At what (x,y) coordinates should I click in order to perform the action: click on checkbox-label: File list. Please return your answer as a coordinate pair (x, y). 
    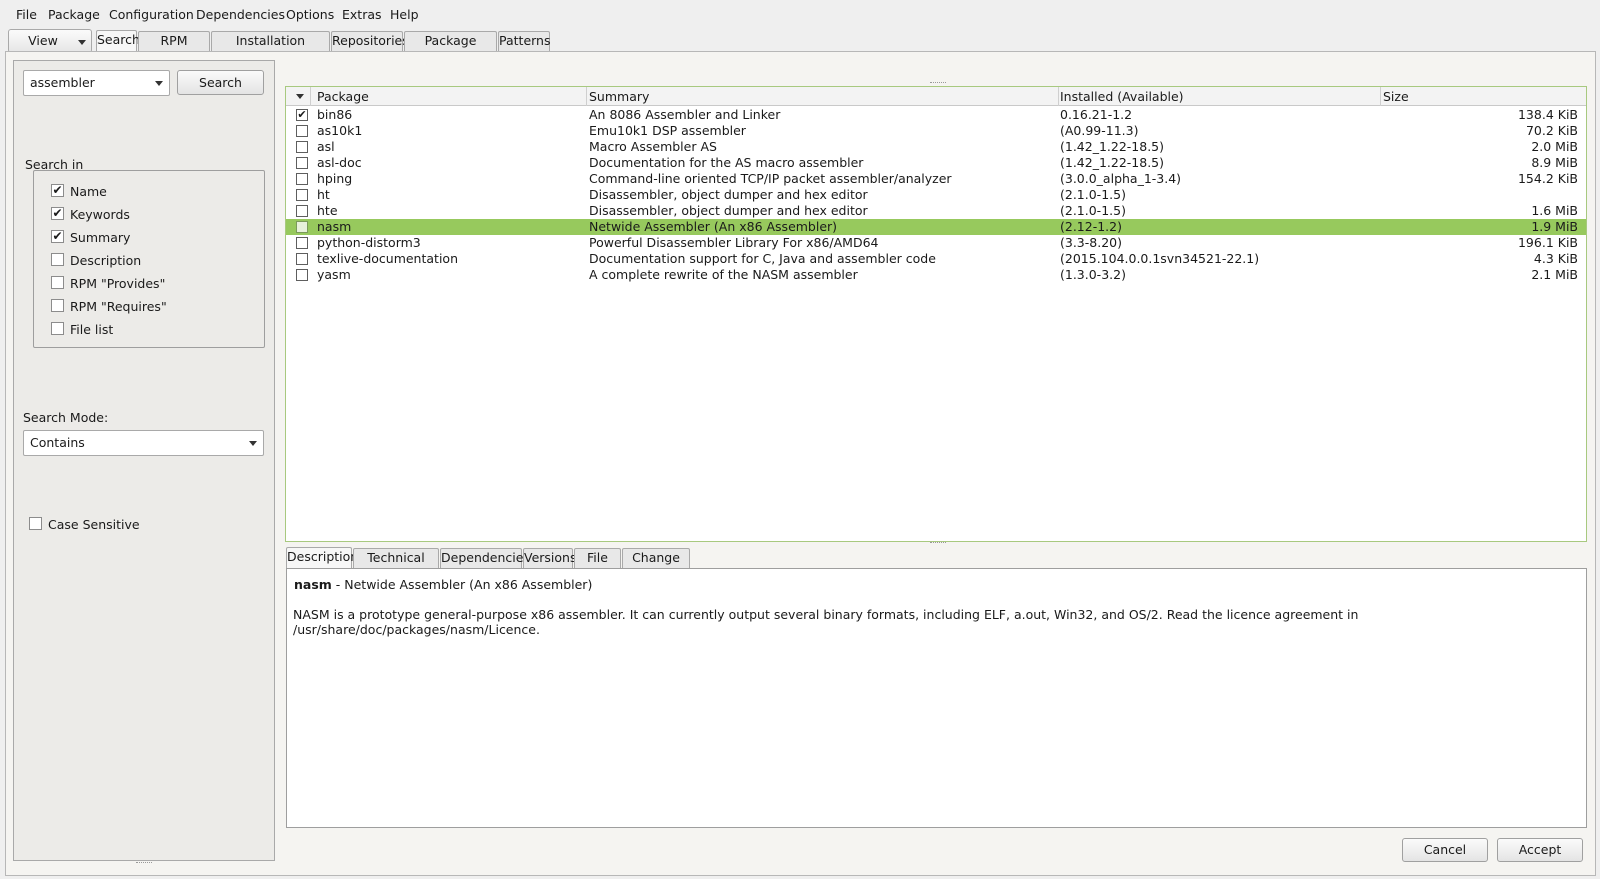
    Looking at the image, I should click on (92, 329).